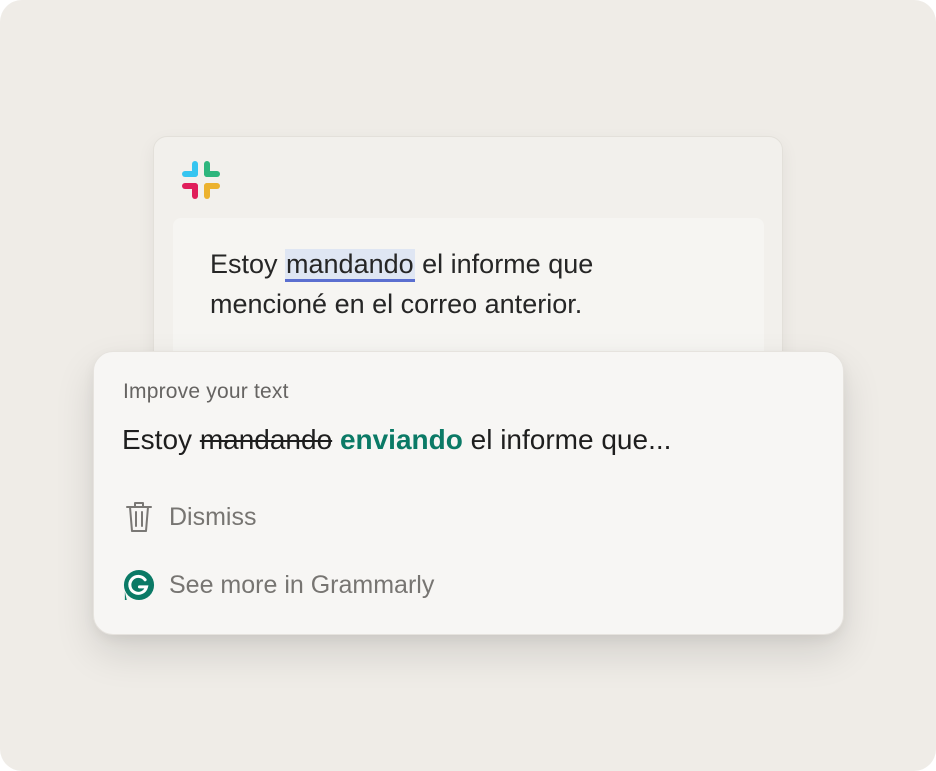 Image resolution: width=936 pixels, height=771 pixels. I want to click on replacement-word: enviando, so click(401, 439).